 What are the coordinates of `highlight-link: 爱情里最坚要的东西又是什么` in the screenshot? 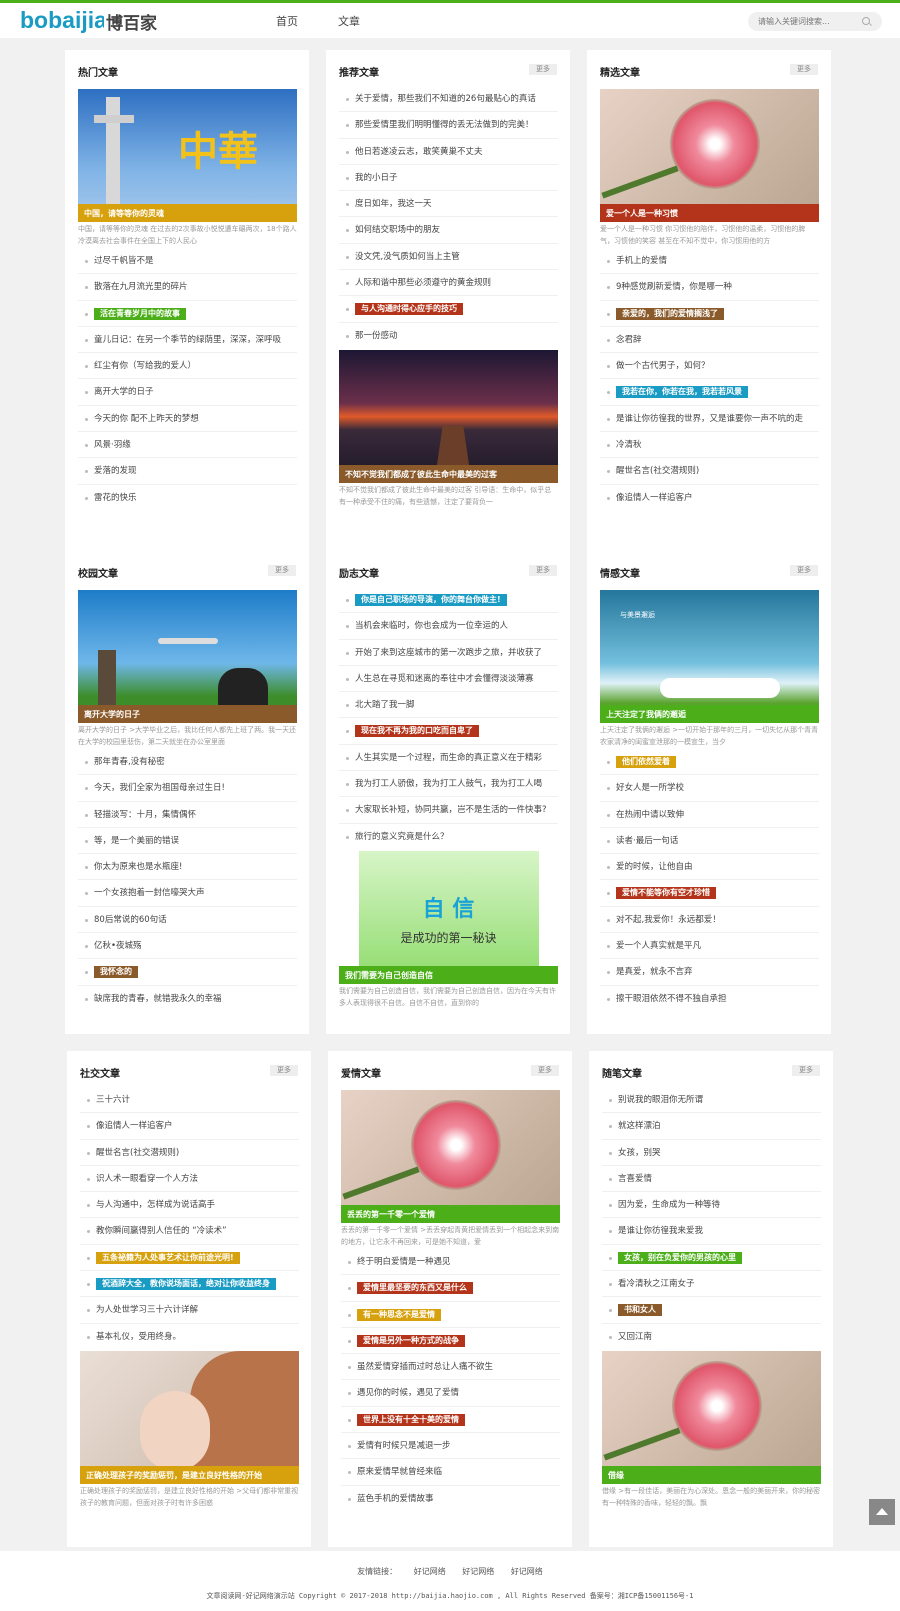 It's located at (415, 1288).